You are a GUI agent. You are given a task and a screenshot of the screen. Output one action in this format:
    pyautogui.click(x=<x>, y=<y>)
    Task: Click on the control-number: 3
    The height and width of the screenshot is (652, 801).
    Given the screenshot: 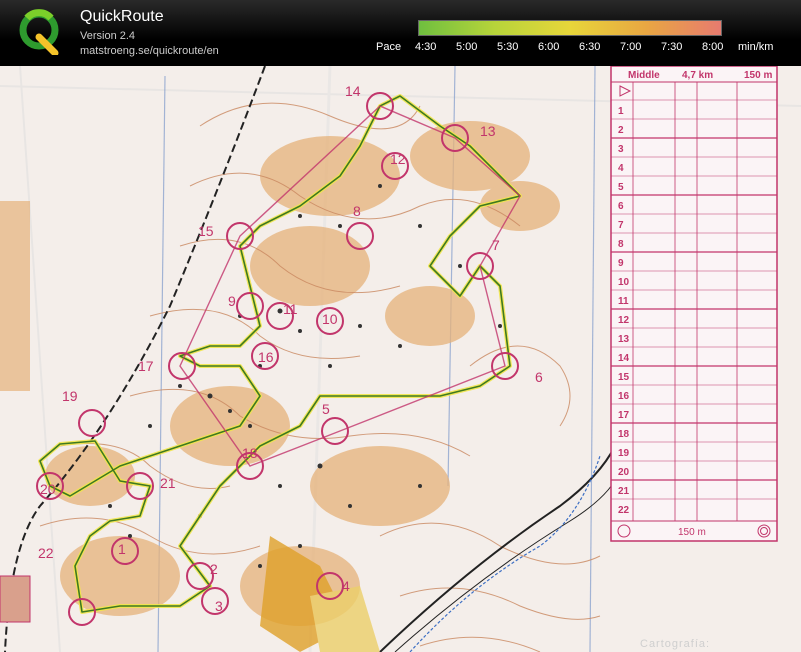 What is the action you would take?
    pyautogui.click(x=219, y=606)
    